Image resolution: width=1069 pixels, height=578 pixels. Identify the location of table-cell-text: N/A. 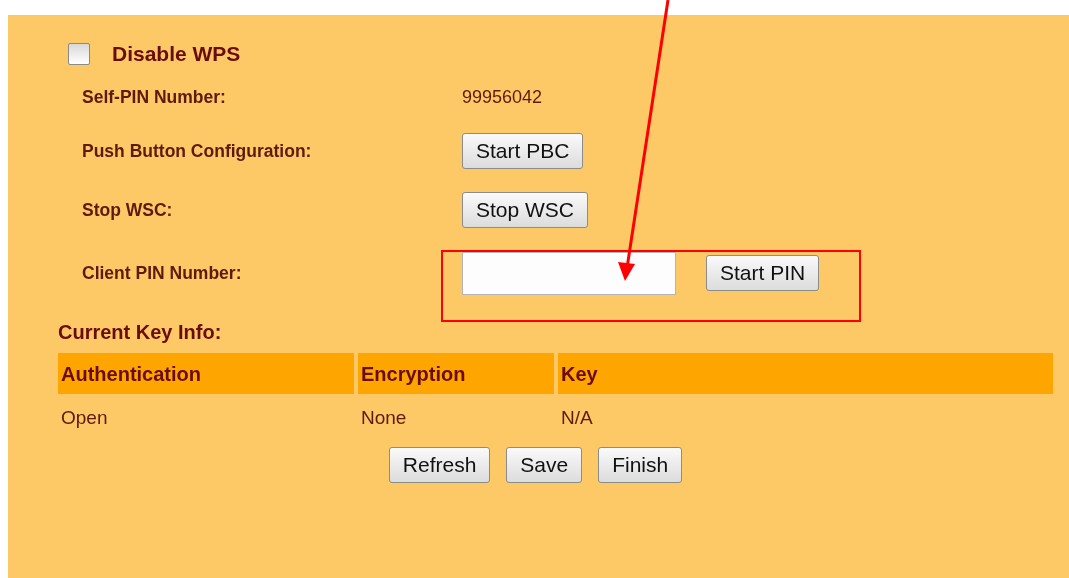
(577, 418).